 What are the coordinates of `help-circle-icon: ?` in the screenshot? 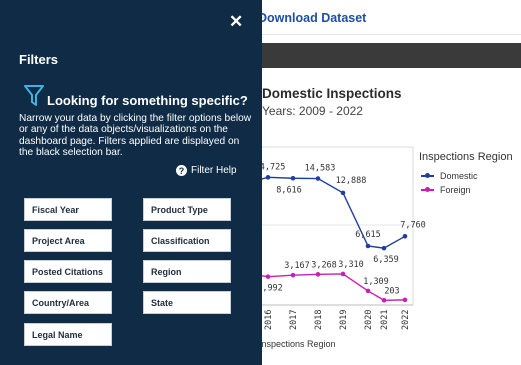 It's located at (181, 170).